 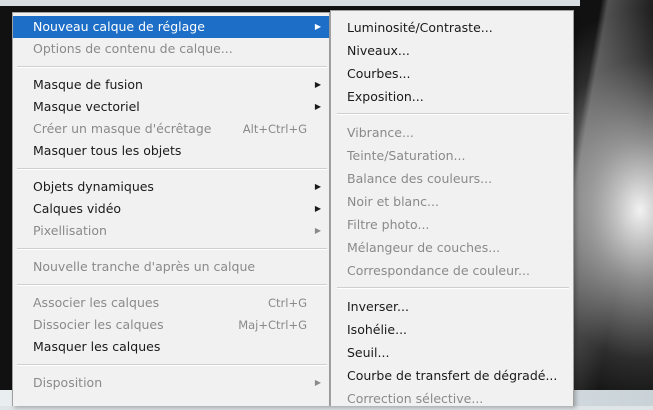 What do you see at coordinates (272, 325) in the screenshot?
I see `menu-item-shortcut: Maj+Ctrl+G` at bounding box center [272, 325].